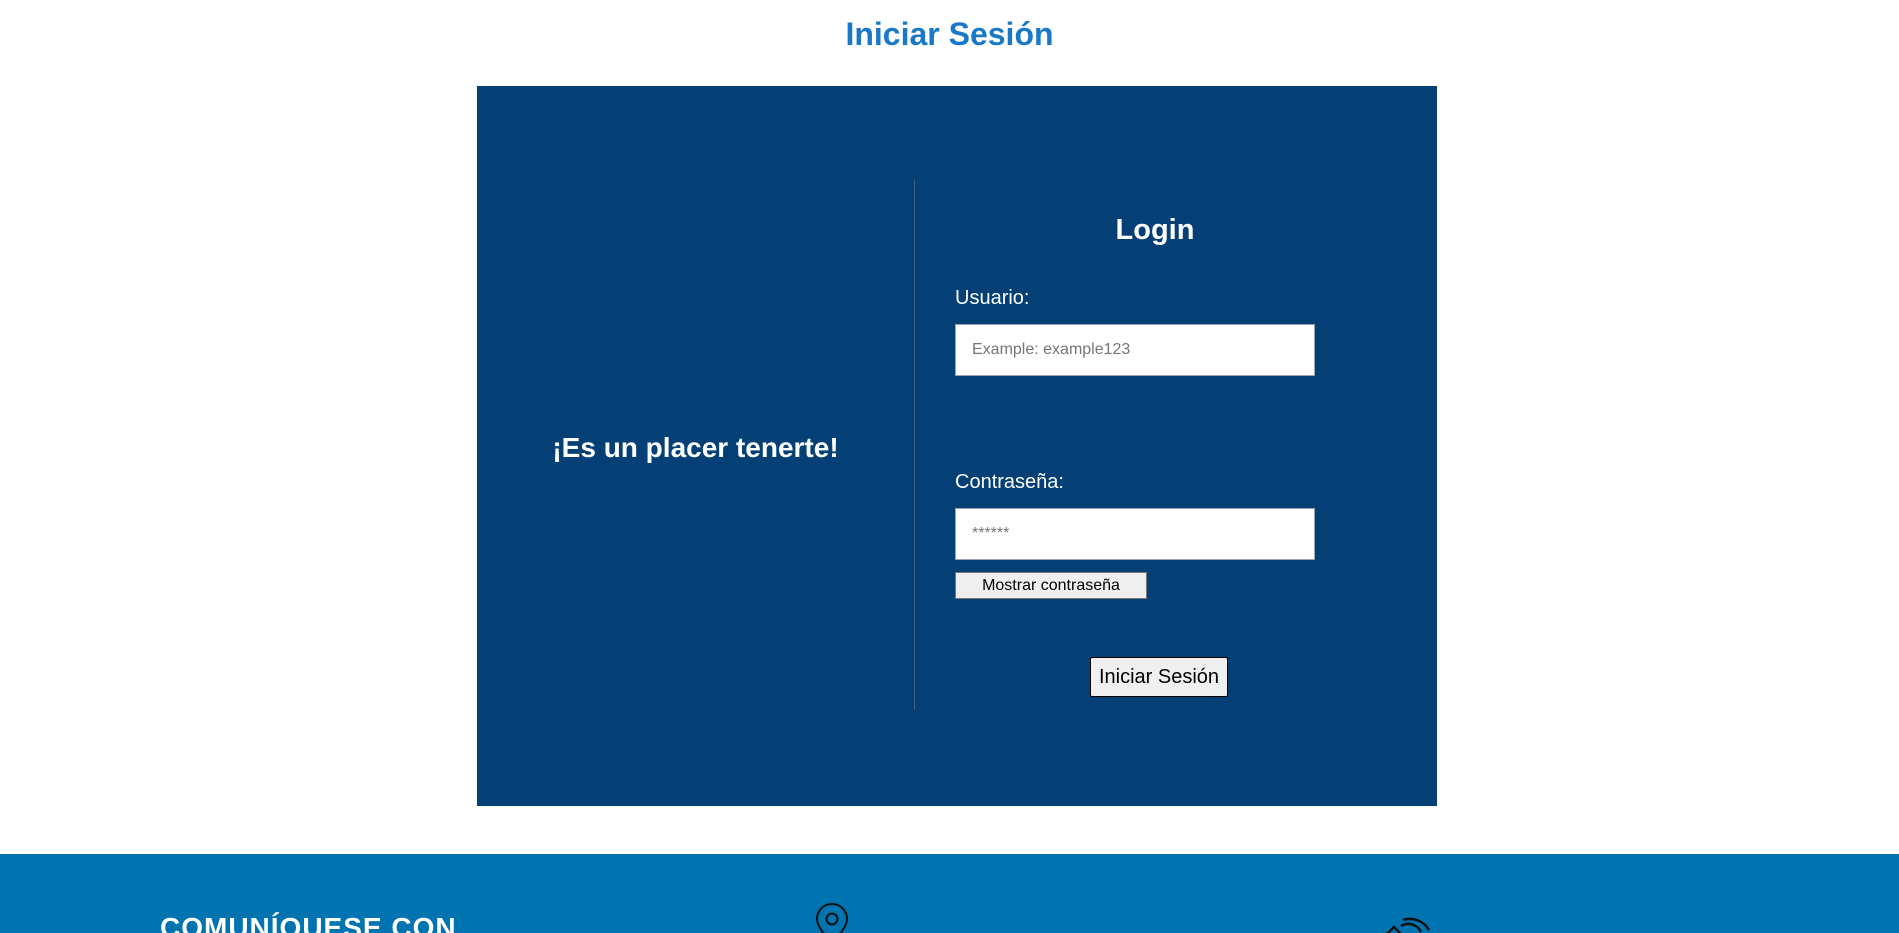  Describe the element at coordinates (1051, 585) in the screenshot. I see `show-password-button: Mostrar contraseña` at that location.